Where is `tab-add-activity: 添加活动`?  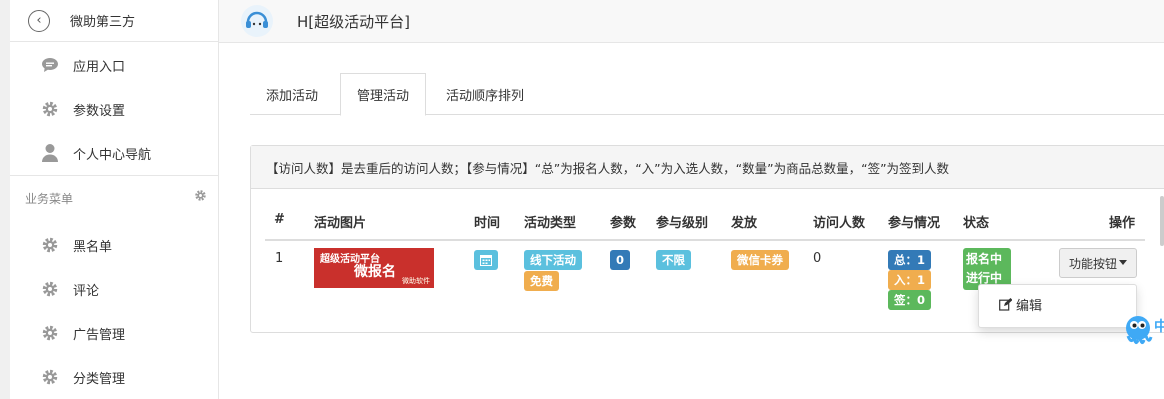 tab-add-activity: 添加活动 is located at coordinates (292, 94).